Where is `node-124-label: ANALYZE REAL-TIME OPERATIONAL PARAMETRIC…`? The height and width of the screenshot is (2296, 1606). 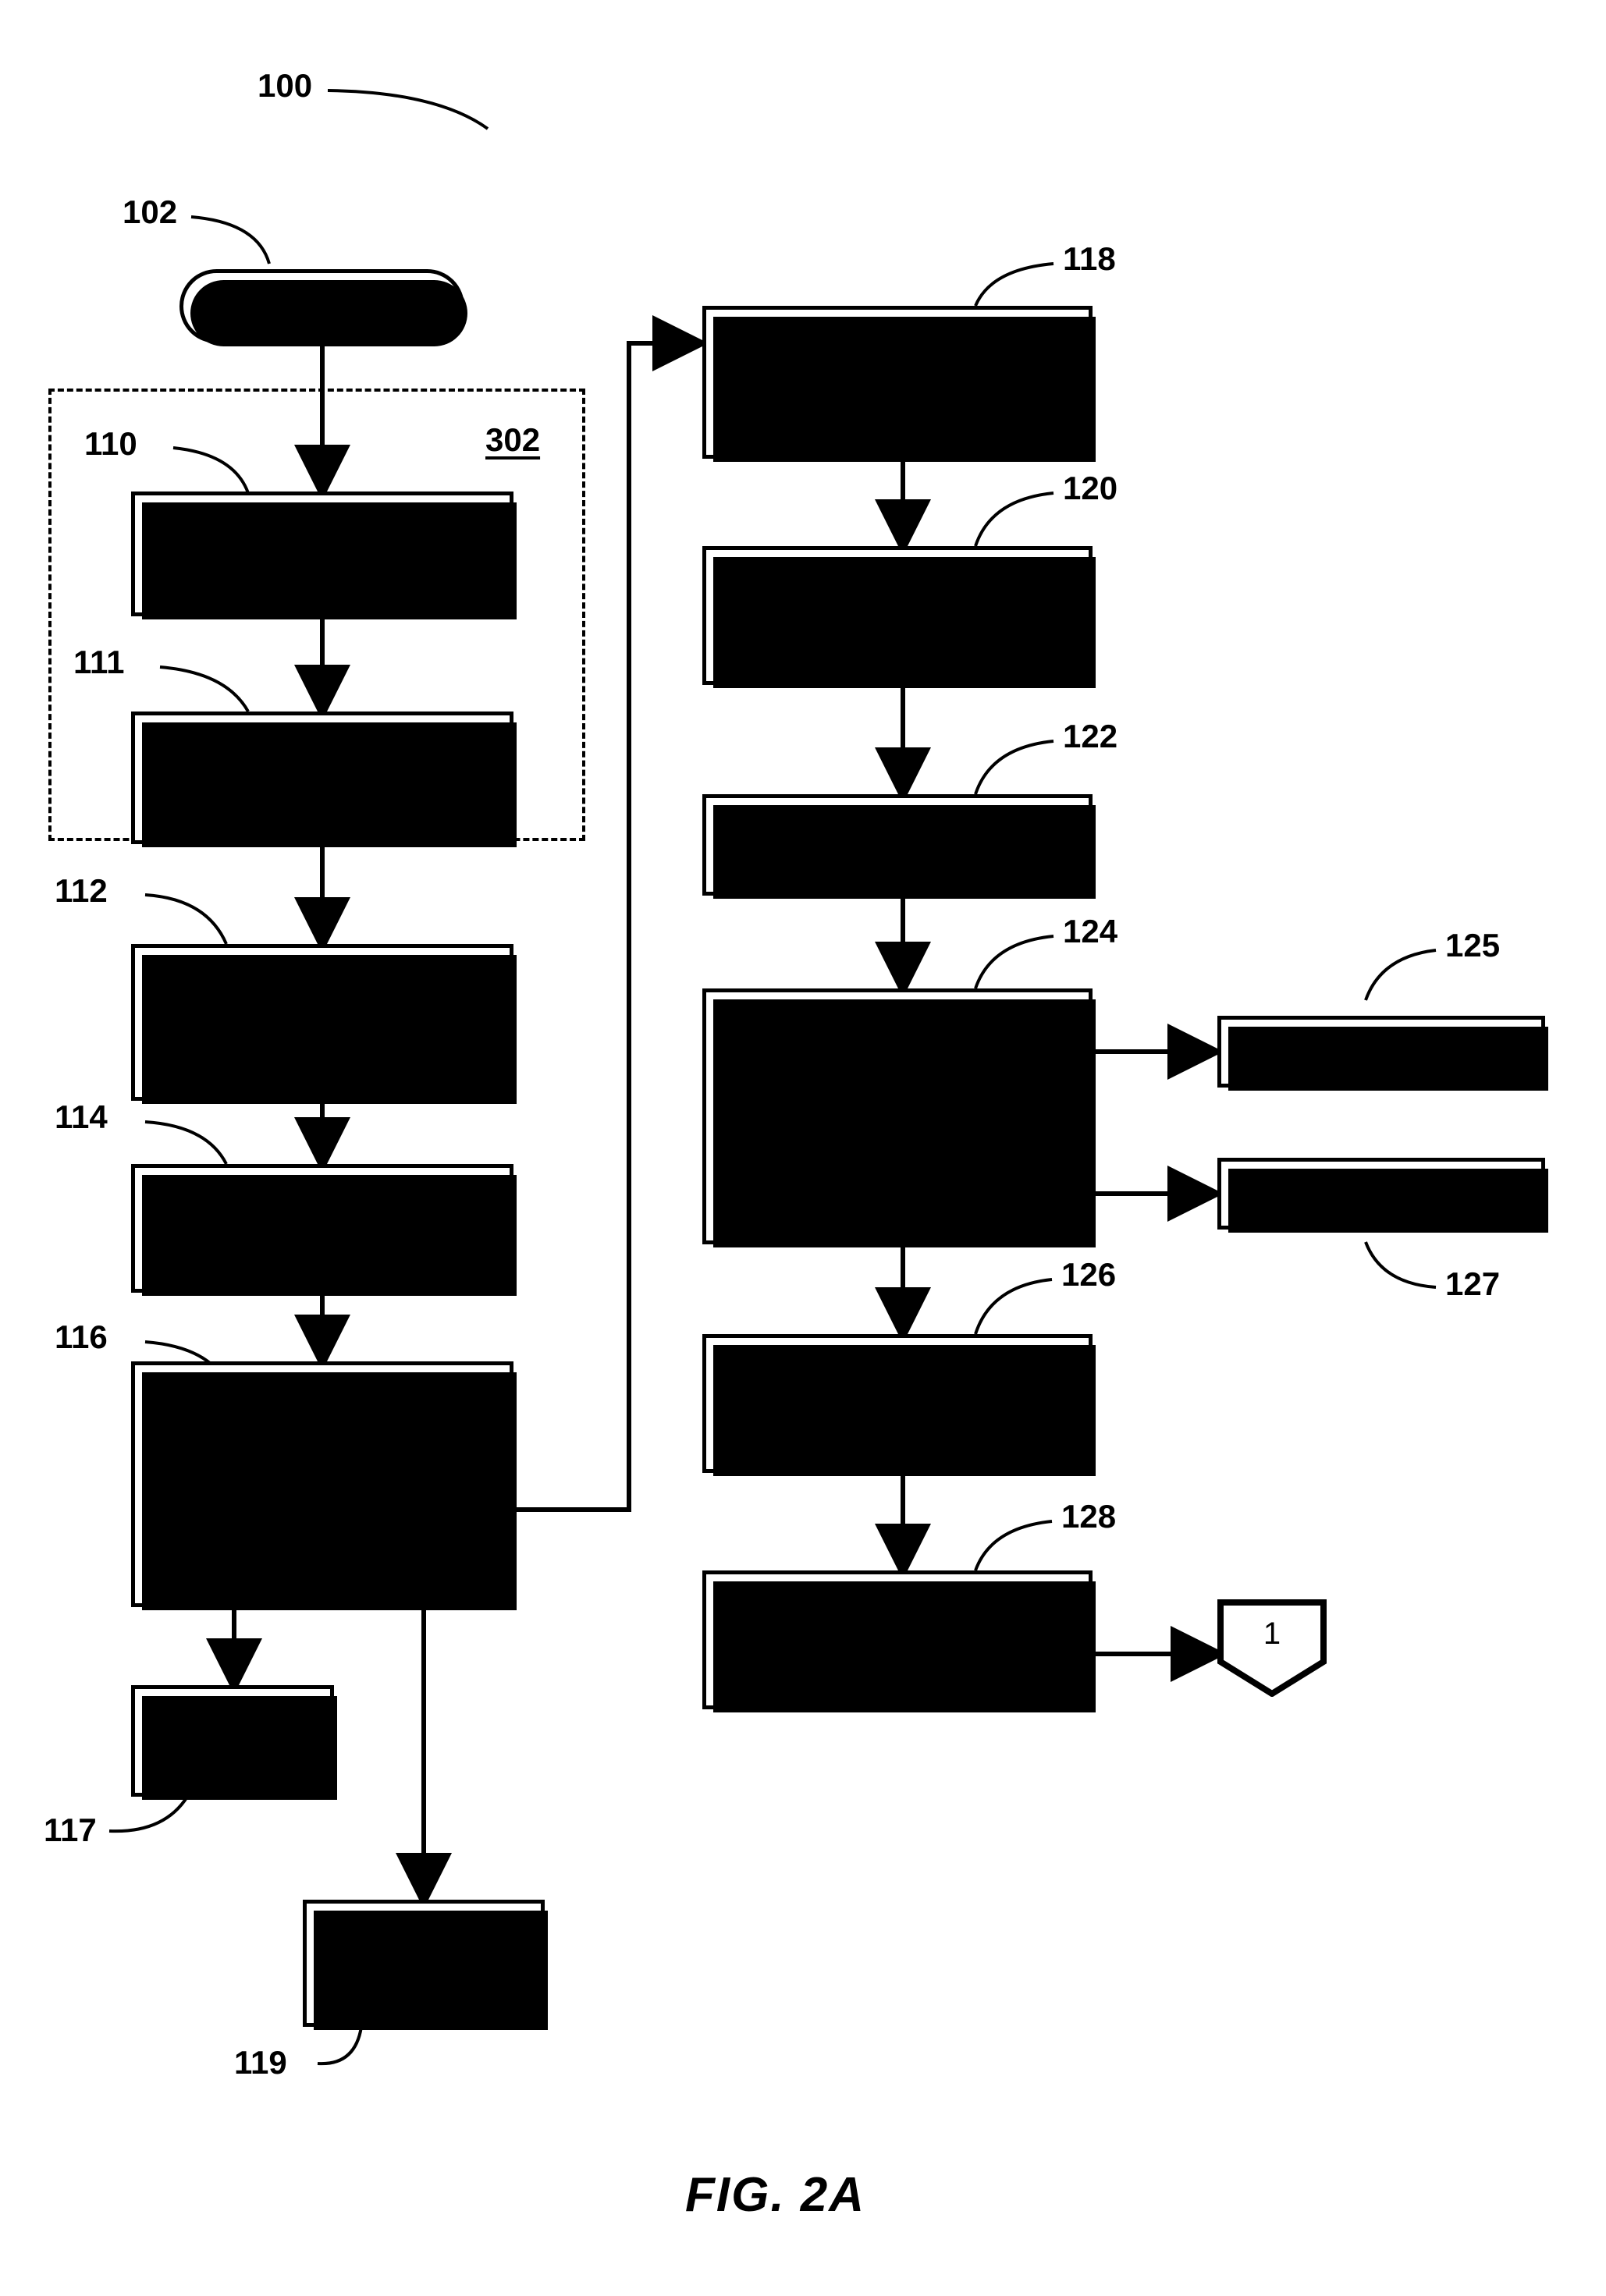 node-124-label: ANALYZE REAL-TIME OPERATIONAL PARAMETRIC… is located at coordinates (897, 1116).